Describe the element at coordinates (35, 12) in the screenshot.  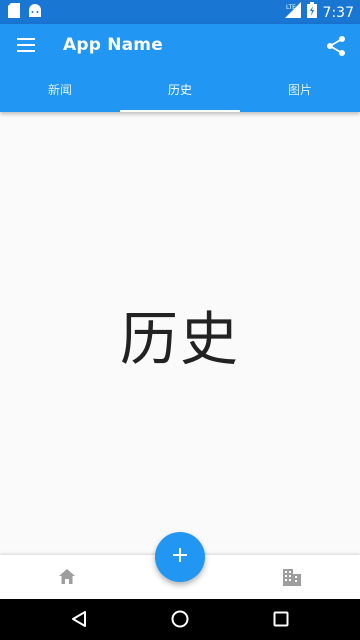
I see `android-icon` at that location.